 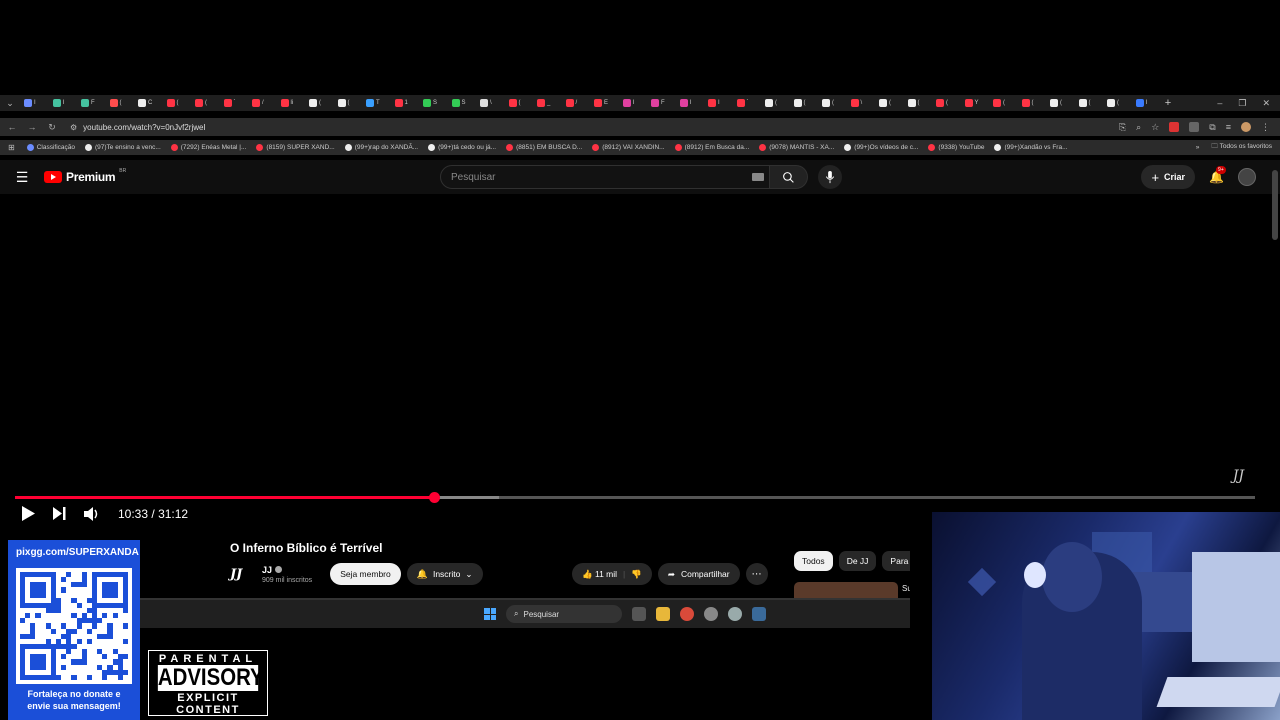 What do you see at coordinates (462, 103) in the screenshot?
I see `browser-tab: S` at bounding box center [462, 103].